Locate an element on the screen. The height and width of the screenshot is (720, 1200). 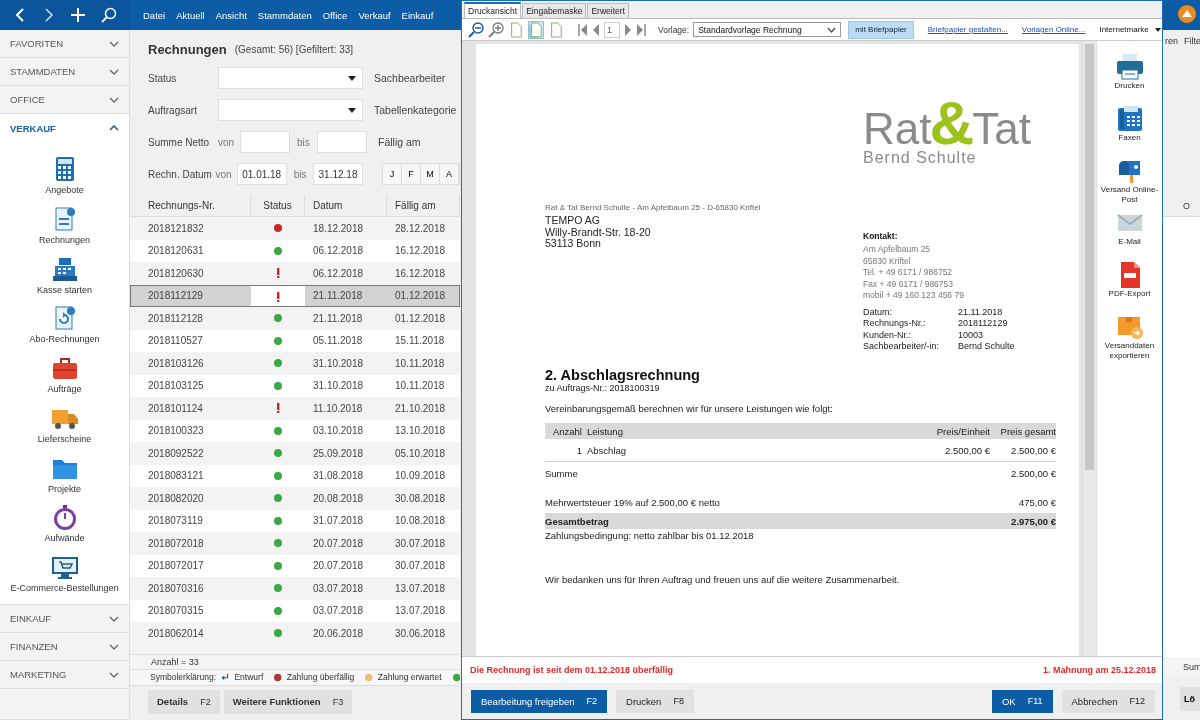
page-title: Rechnungen is located at coordinates (187, 49).